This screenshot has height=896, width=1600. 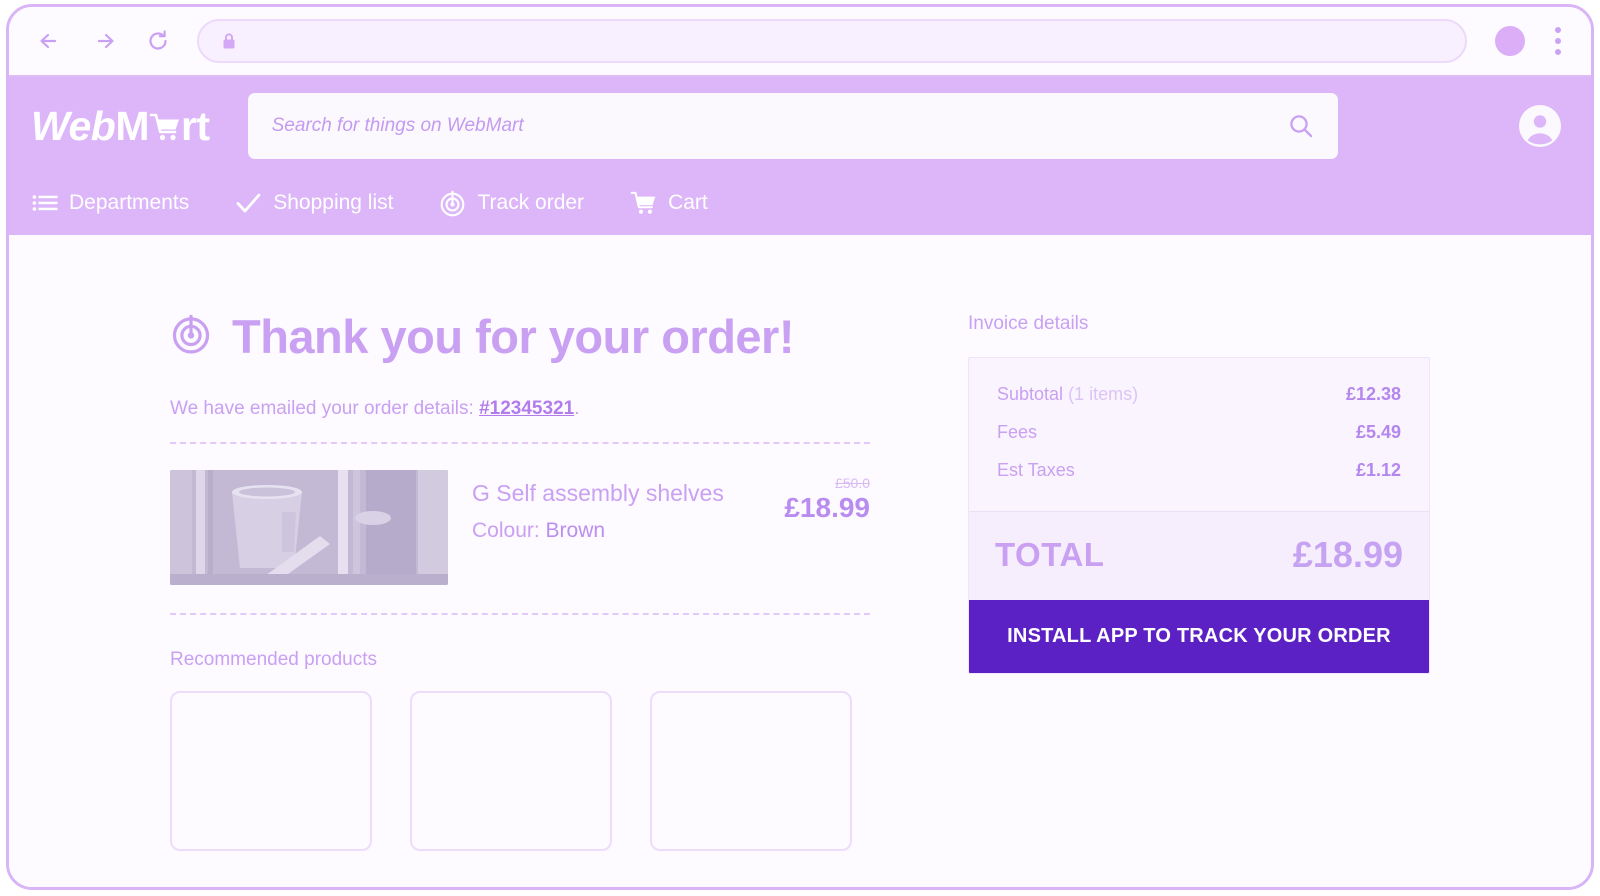 I want to click on logo-text-rt: rt, so click(x=195, y=125).